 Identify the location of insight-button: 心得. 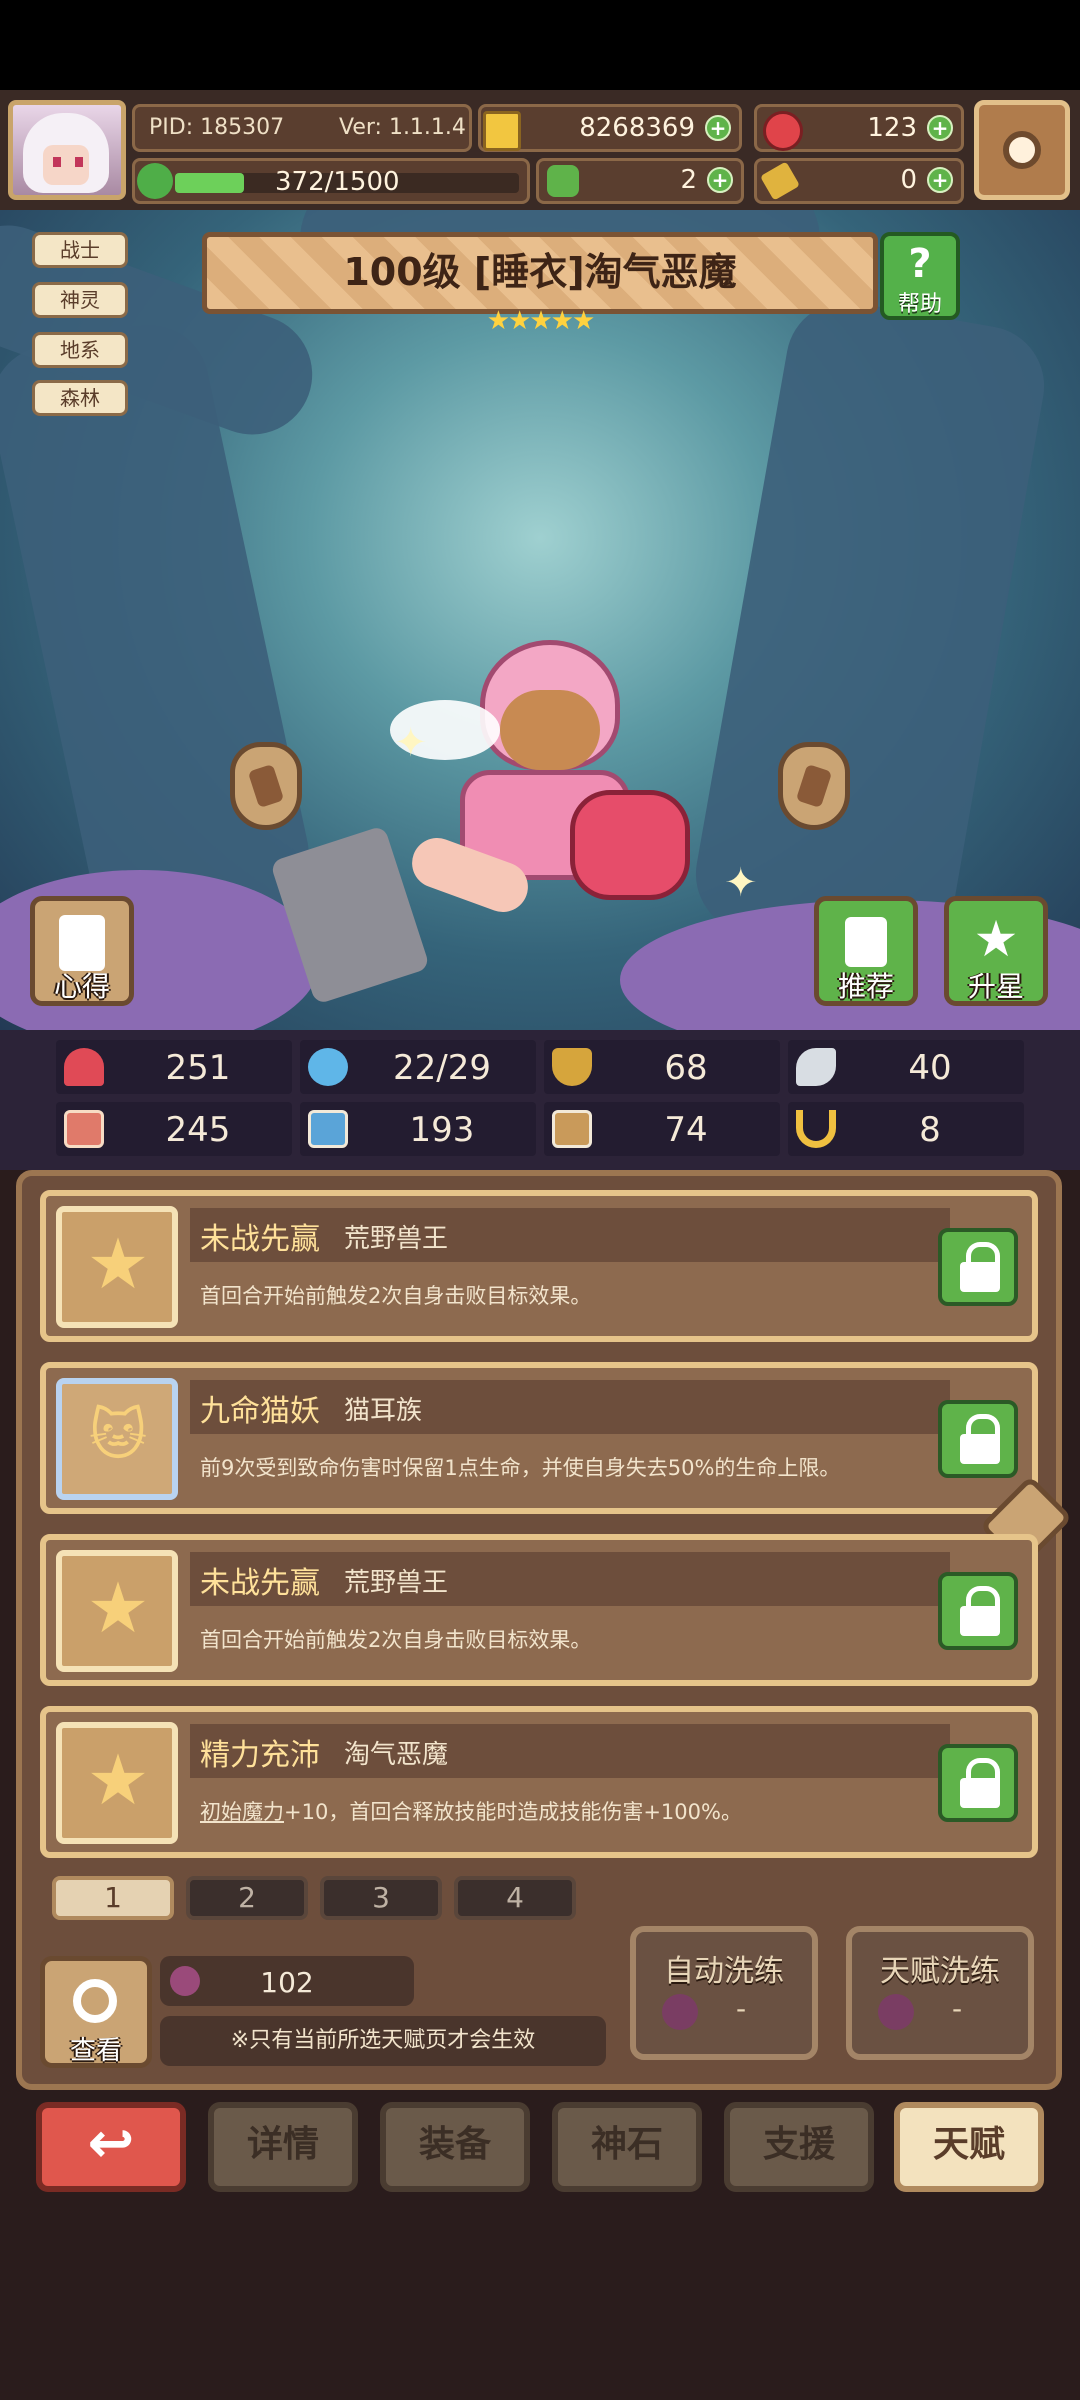
(82, 951).